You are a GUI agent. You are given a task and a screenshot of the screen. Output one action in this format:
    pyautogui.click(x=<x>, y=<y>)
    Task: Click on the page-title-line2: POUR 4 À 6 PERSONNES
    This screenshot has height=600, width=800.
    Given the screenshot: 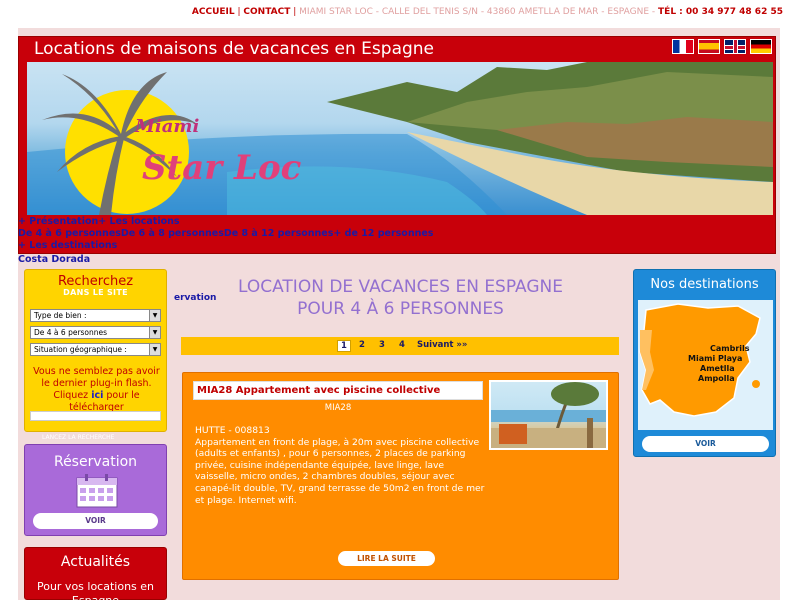 What is the action you would take?
    pyautogui.click(x=400, y=309)
    